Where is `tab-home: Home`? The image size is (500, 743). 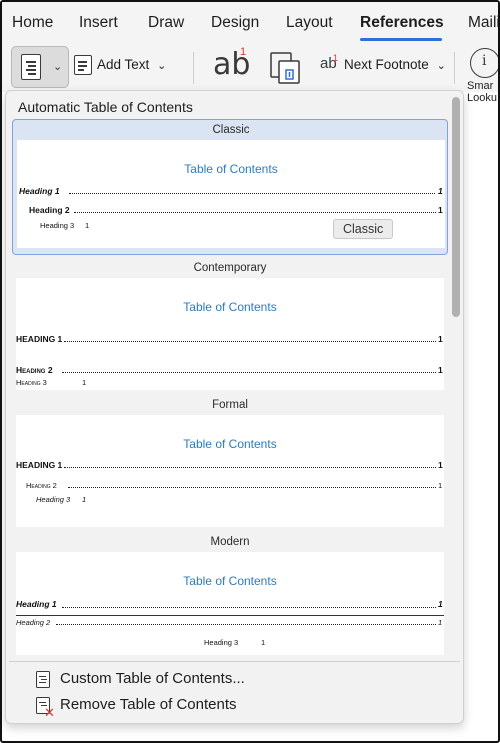 tab-home: Home is located at coordinates (32, 23).